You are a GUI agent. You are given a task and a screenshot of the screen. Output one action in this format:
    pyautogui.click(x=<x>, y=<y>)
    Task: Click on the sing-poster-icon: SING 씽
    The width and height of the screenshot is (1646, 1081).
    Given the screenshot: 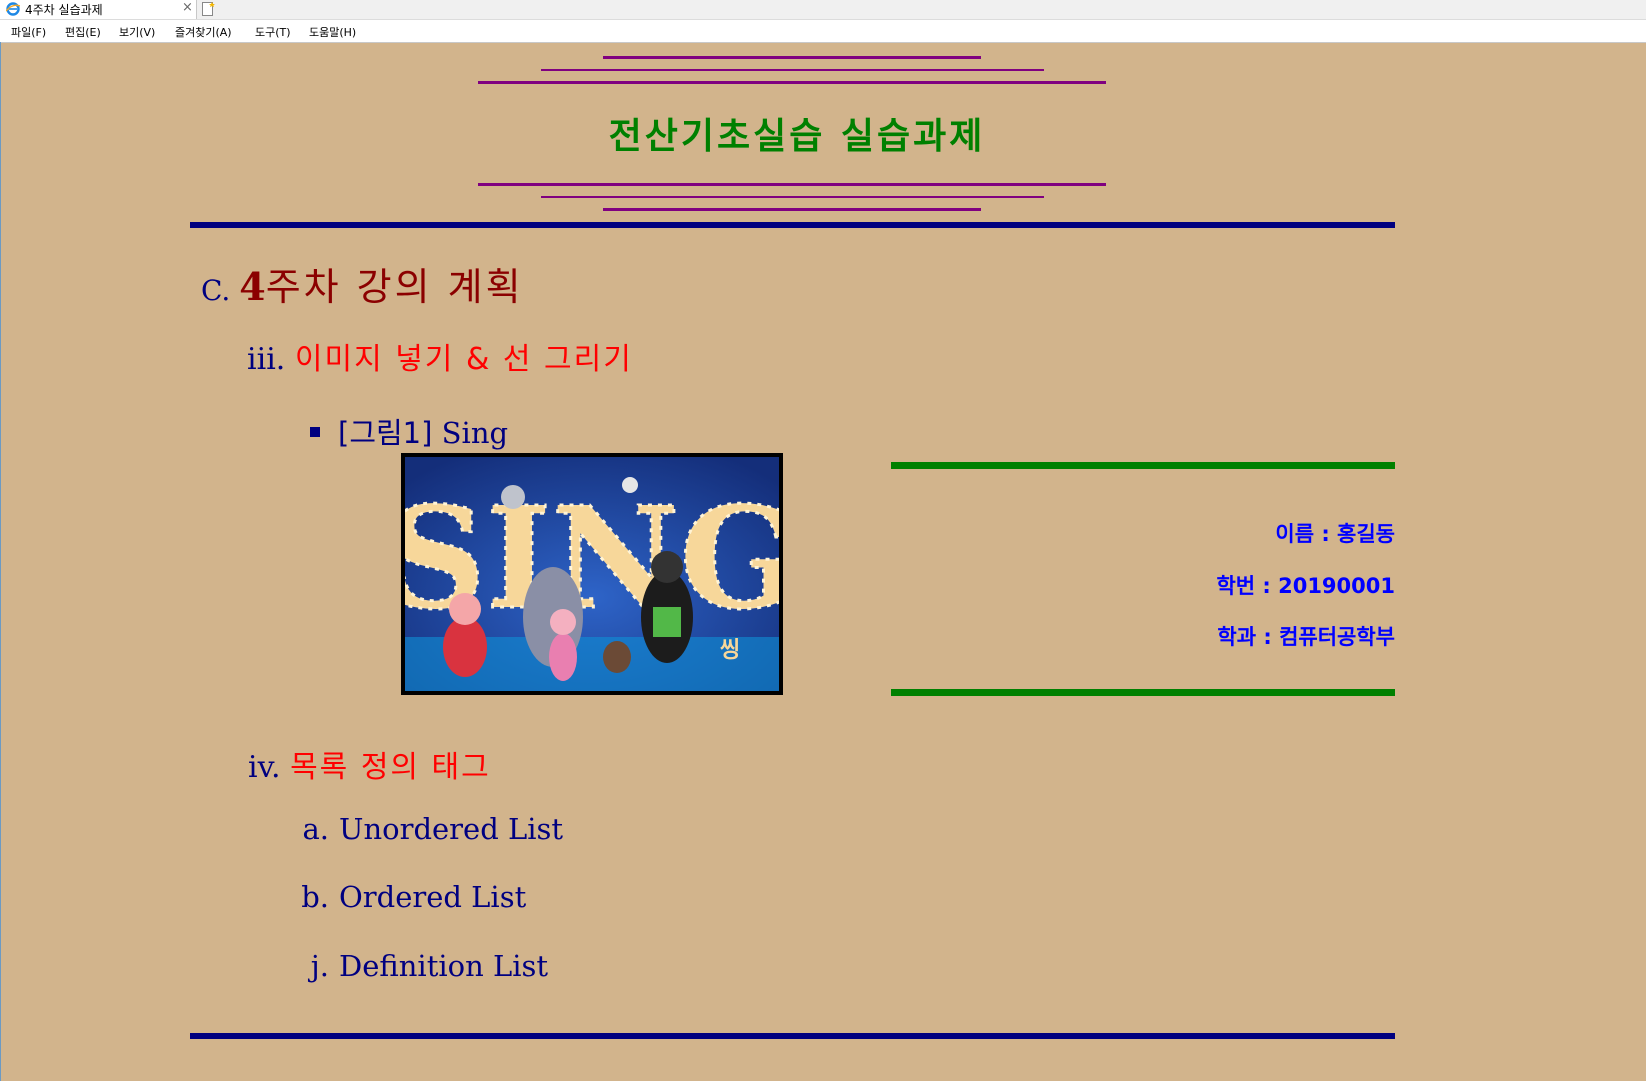 What is the action you would take?
    pyautogui.click(x=592, y=574)
    